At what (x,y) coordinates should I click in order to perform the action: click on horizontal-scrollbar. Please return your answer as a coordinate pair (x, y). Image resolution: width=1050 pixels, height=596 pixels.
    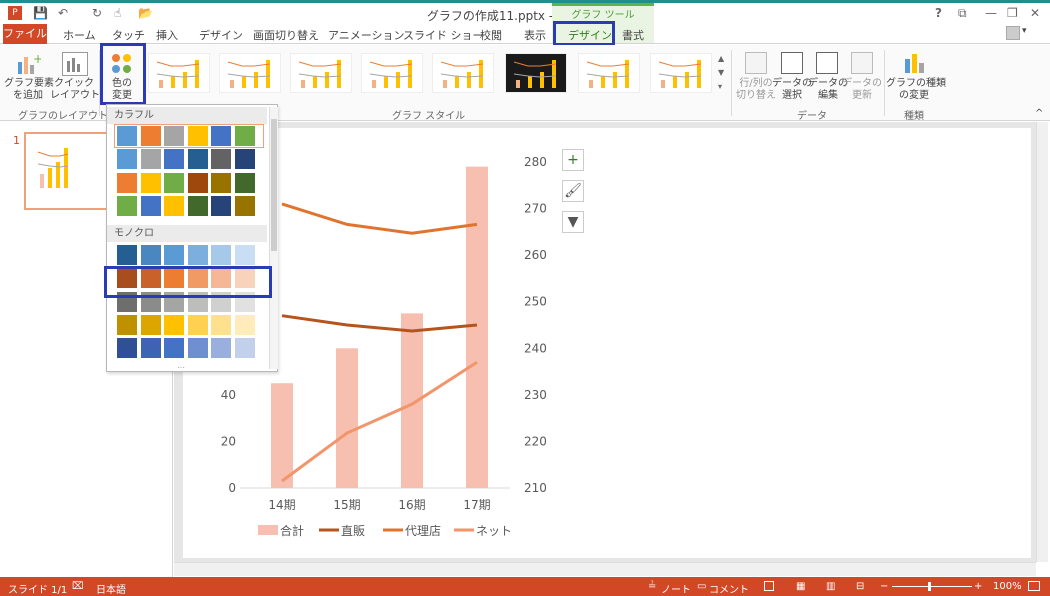
    Looking at the image, I should click on (605, 569).